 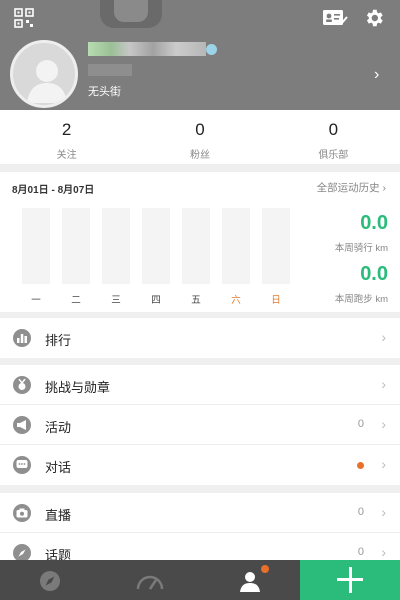 I want to click on app-logo, so click(x=131, y=14).